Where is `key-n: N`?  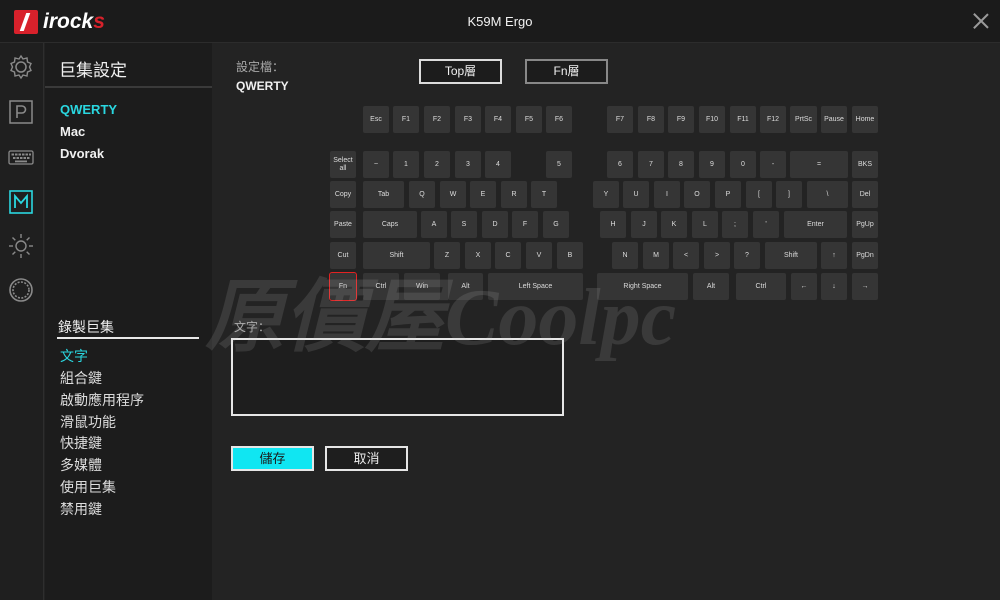
key-n: N is located at coordinates (625, 255).